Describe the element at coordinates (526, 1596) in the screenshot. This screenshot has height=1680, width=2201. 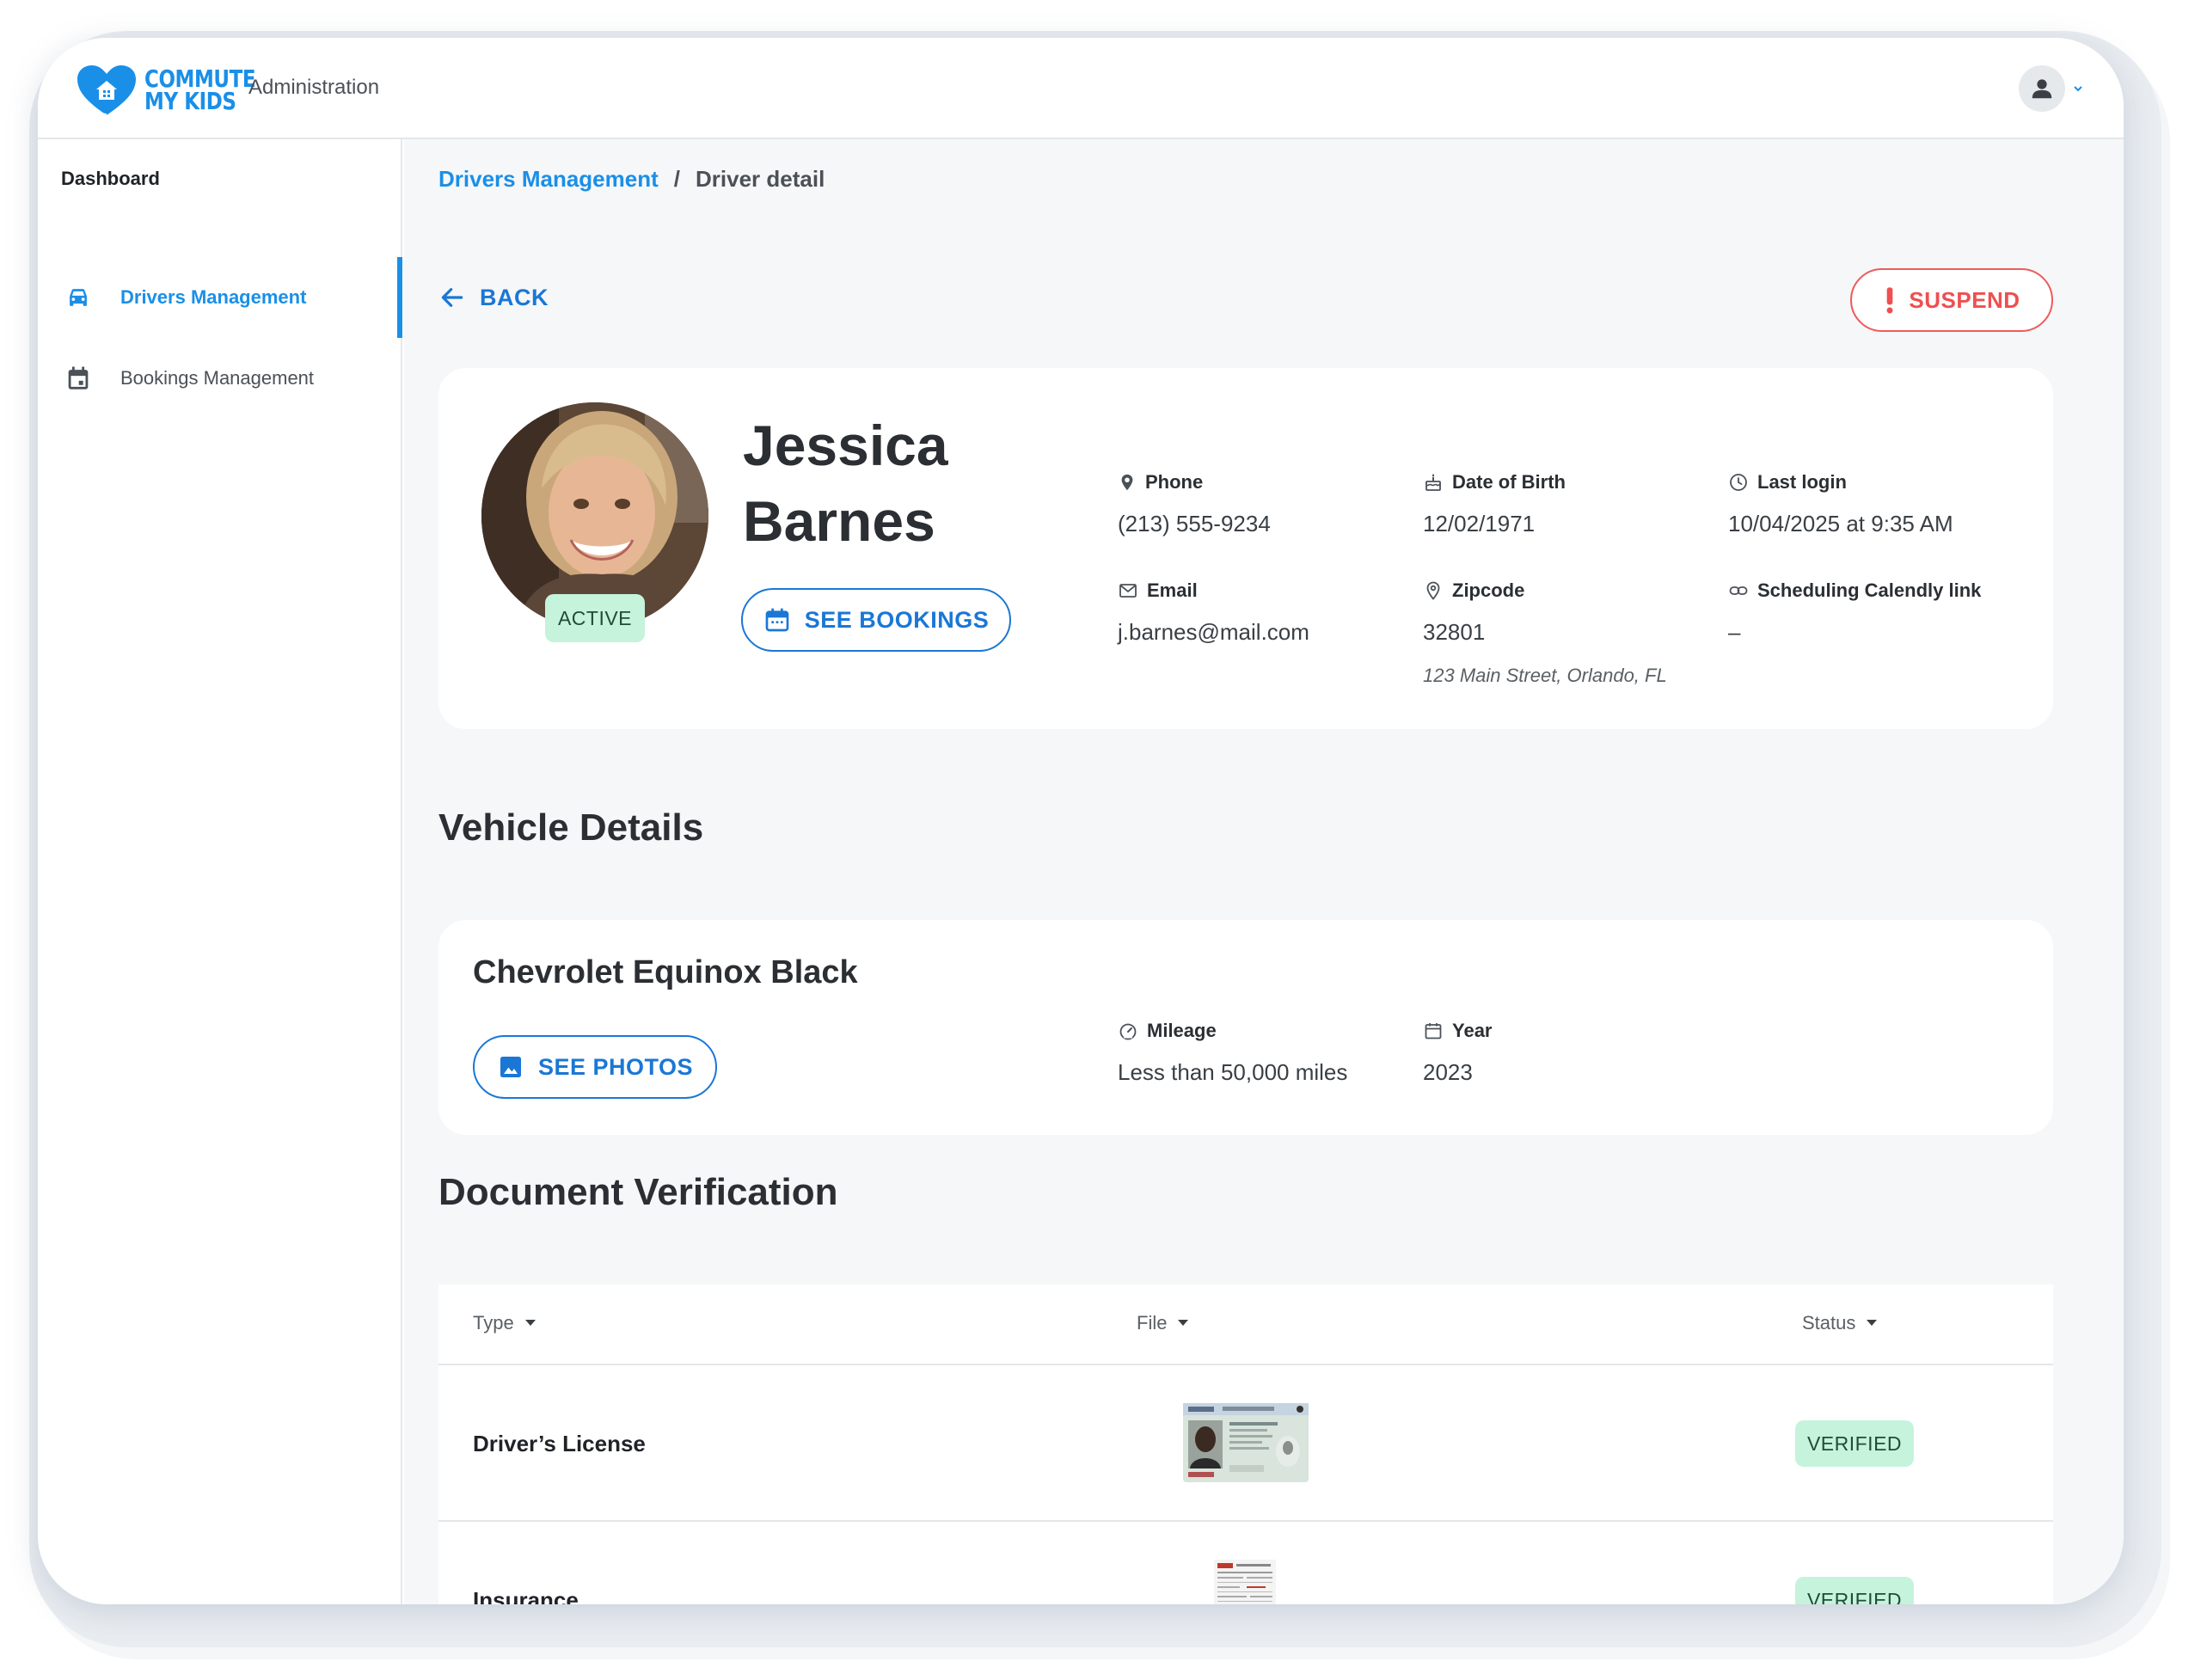
I see `document-type: Insurance` at that location.